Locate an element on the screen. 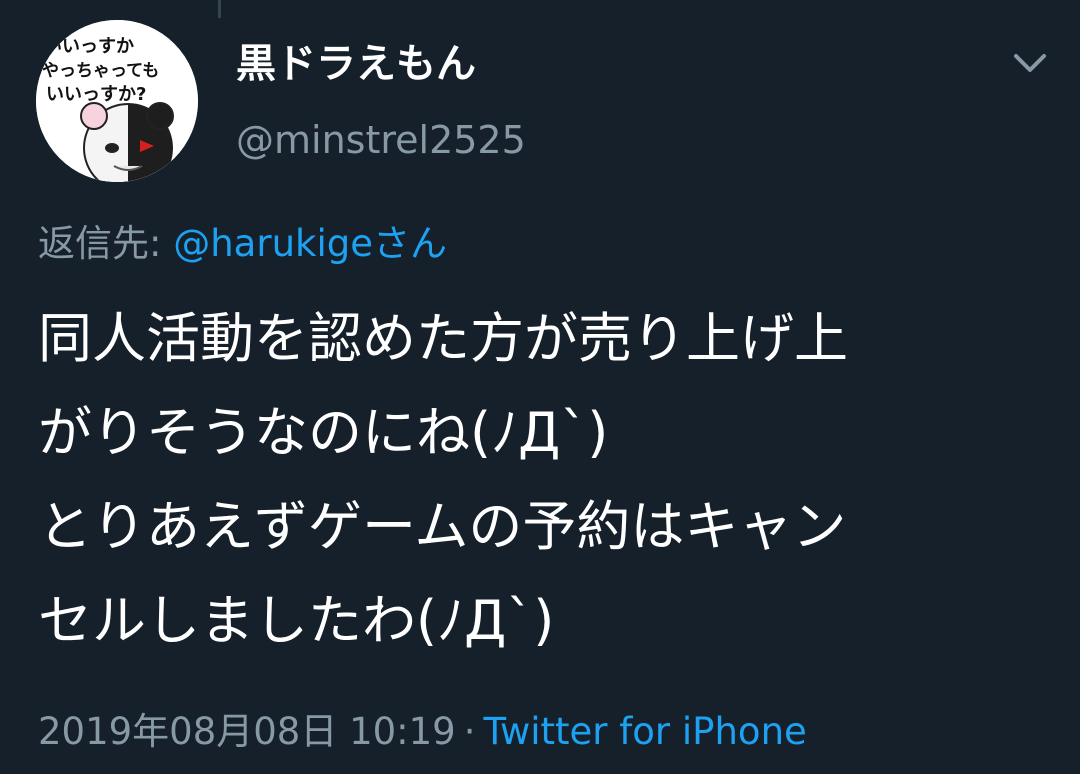 The image size is (1080, 774). reply-context: 返信先: @harukigeさん is located at coordinates (242, 244).